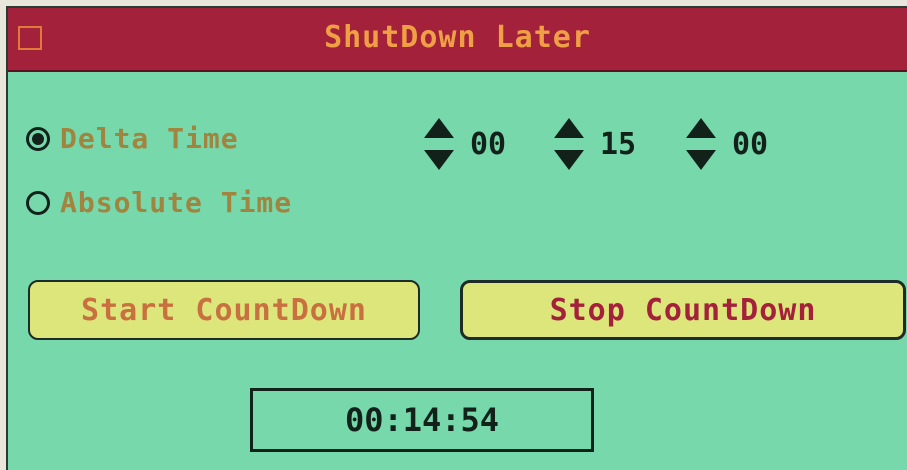 This screenshot has width=907, height=470. Describe the element at coordinates (176, 202) in the screenshot. I see `radio-label-absolute-time: Absolute Time` at that location.